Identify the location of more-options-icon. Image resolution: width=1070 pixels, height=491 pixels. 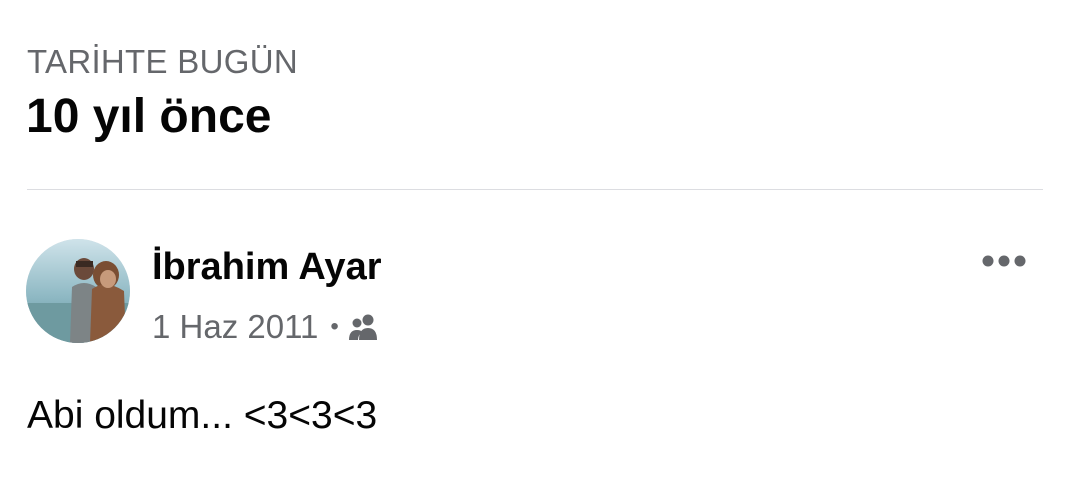
(1004, 261).